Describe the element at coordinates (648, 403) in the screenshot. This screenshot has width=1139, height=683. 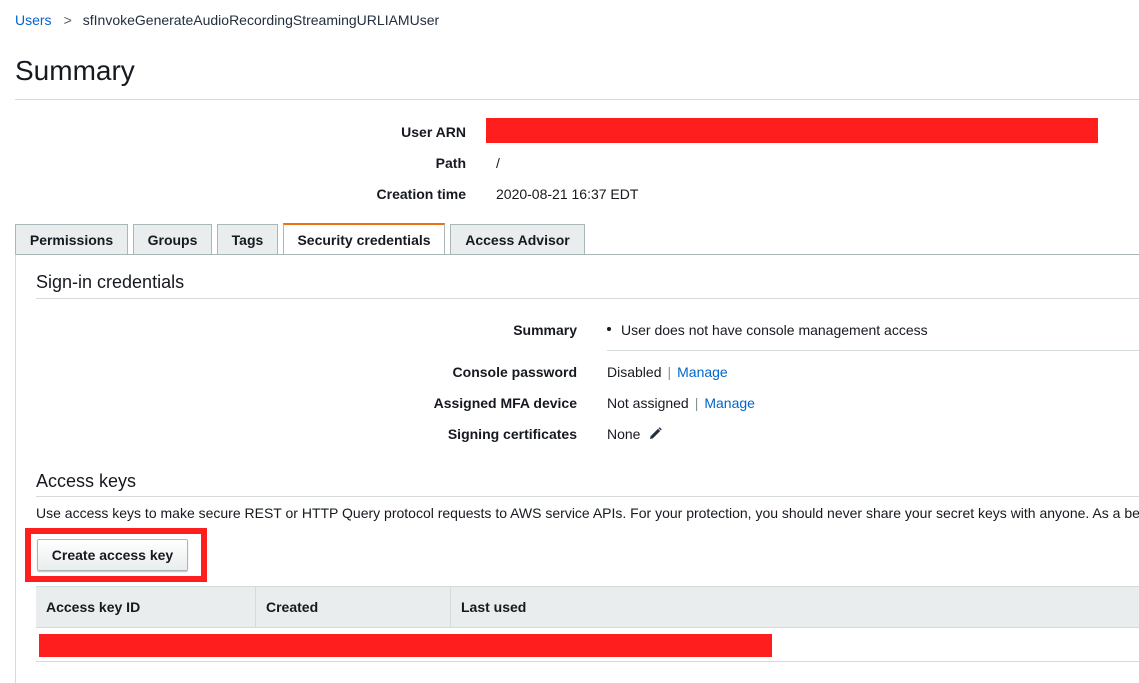
I see `mfa-device-value: Not assigned` at that location.